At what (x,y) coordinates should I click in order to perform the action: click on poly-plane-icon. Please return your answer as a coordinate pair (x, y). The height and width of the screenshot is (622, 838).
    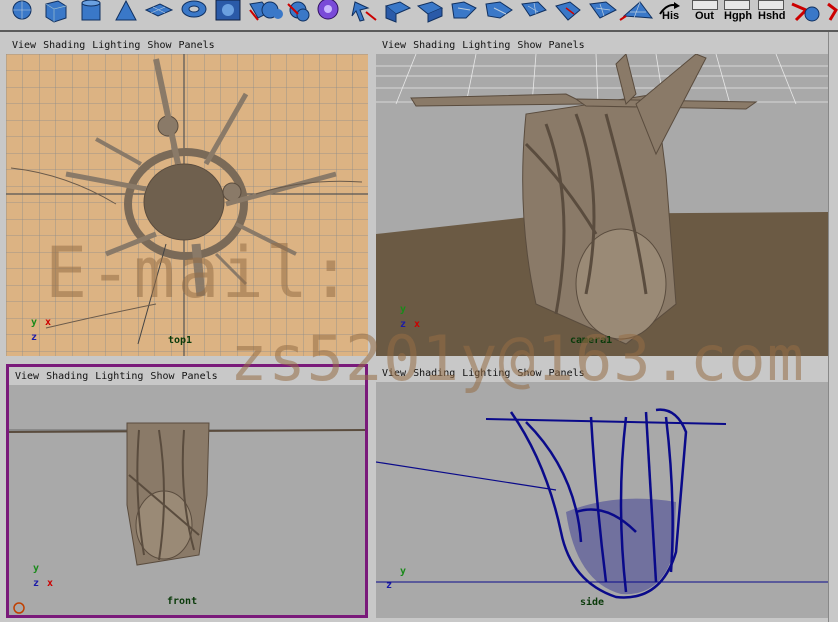
    Looking at the image, I should click on (159, 10).